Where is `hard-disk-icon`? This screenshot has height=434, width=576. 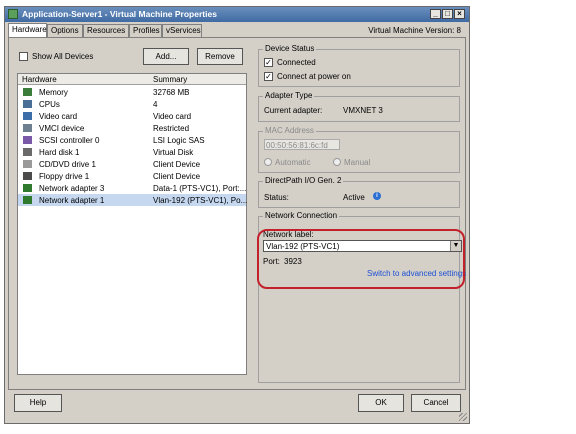
hard-disk-icon is located at coordinates (27, 152).